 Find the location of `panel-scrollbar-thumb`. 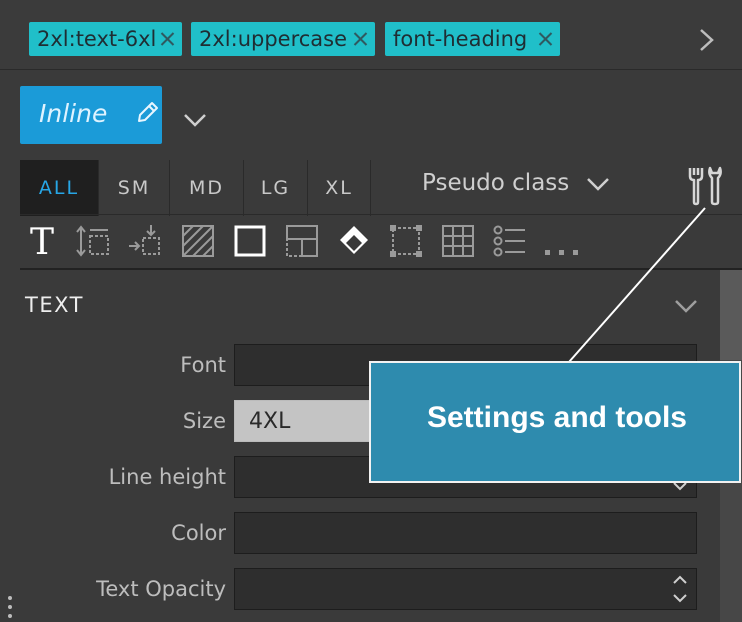

panel-scrollbar-thumb is located at coordinates (731, 315).